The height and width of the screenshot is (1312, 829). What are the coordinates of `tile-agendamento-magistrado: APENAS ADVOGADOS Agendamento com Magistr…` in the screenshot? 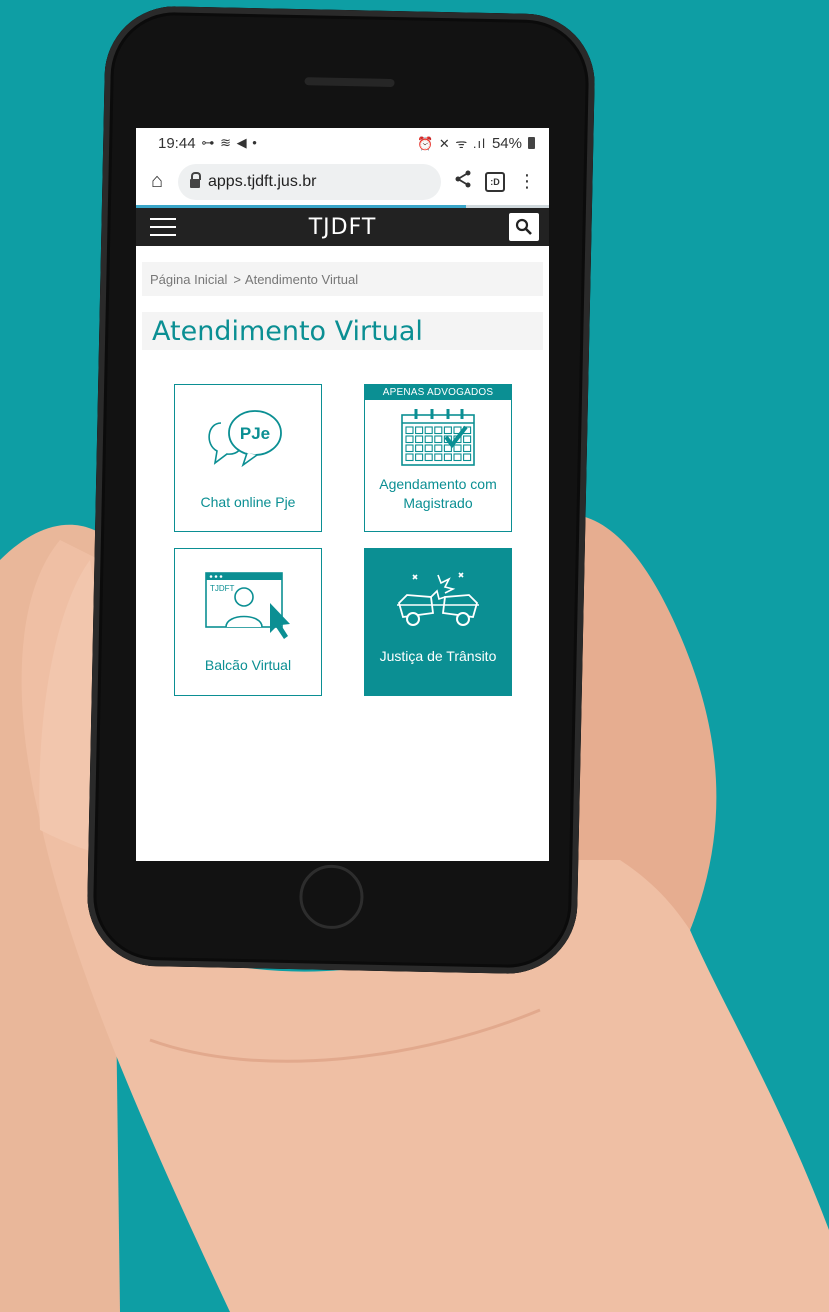 It's located at (438, 458).